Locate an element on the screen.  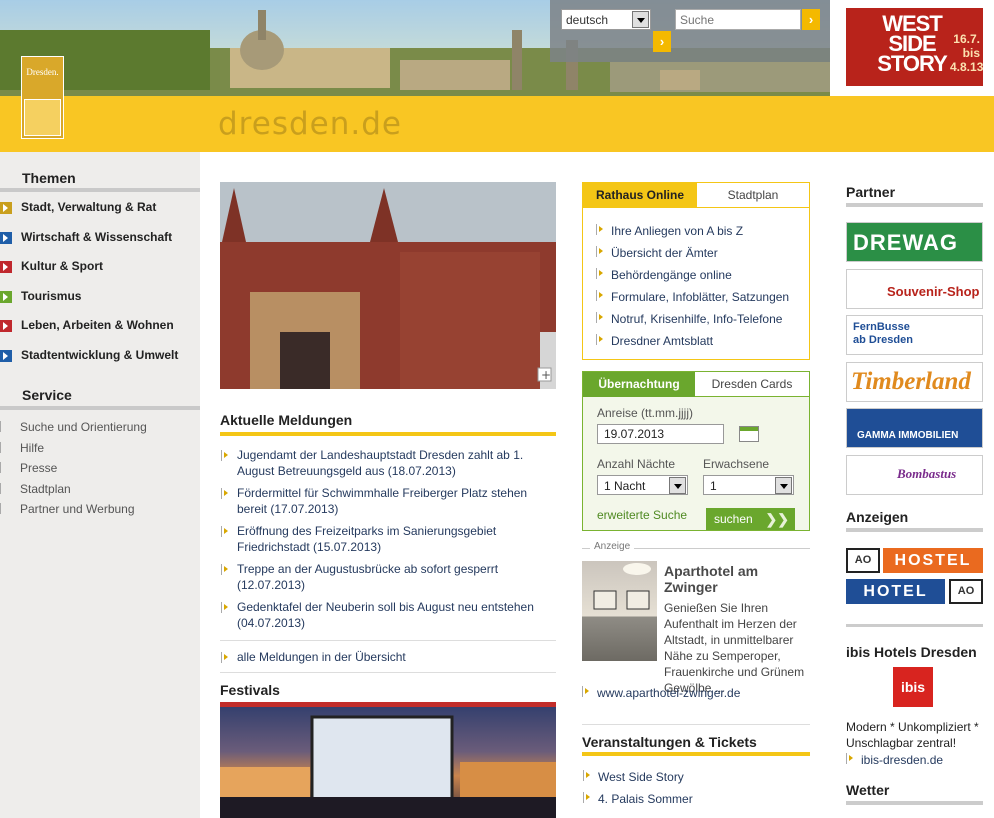
partner-banner: Timberland is located at coordinates (914, 382).